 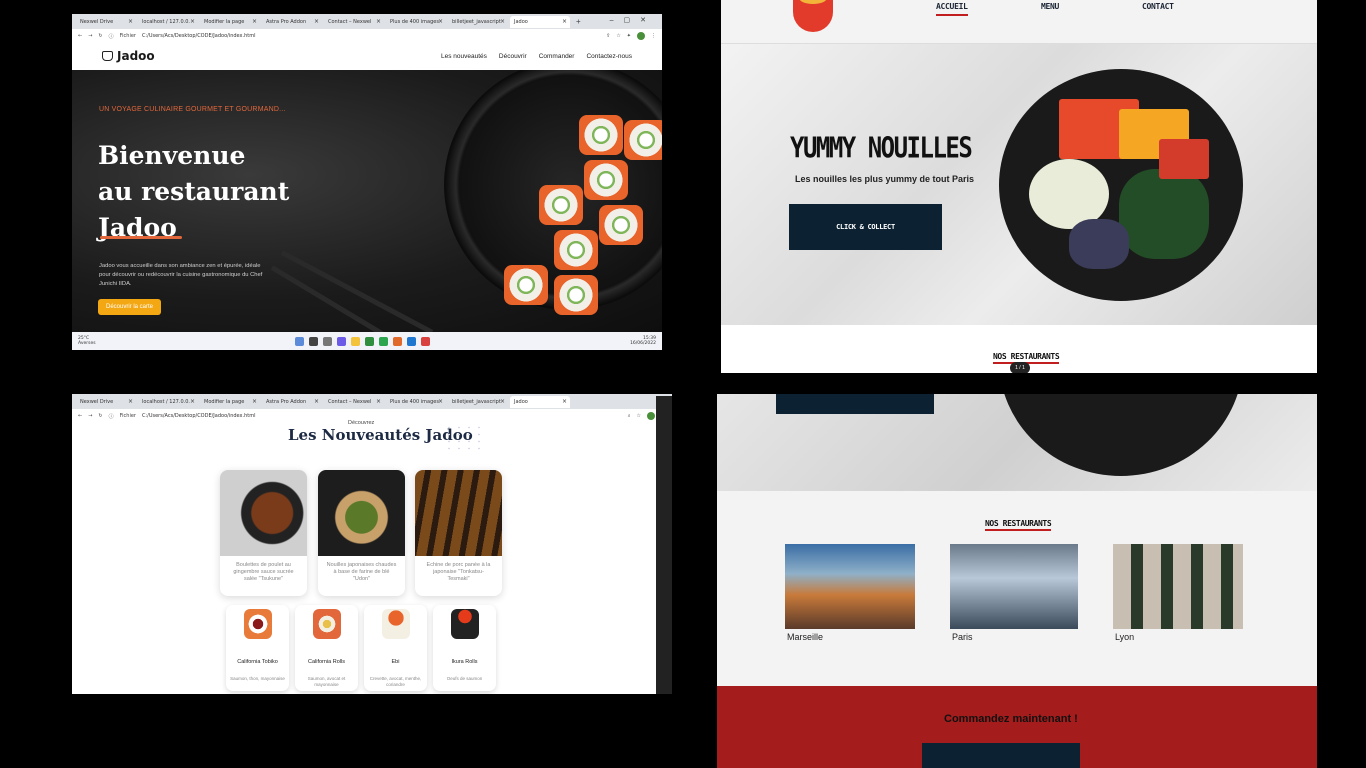 What do you see at coordinates (395, 648) in the screenshot?
I see `roll-card: Ebi Crevette, avocat, menthe, coriandre` at bounding box center [395, 648].